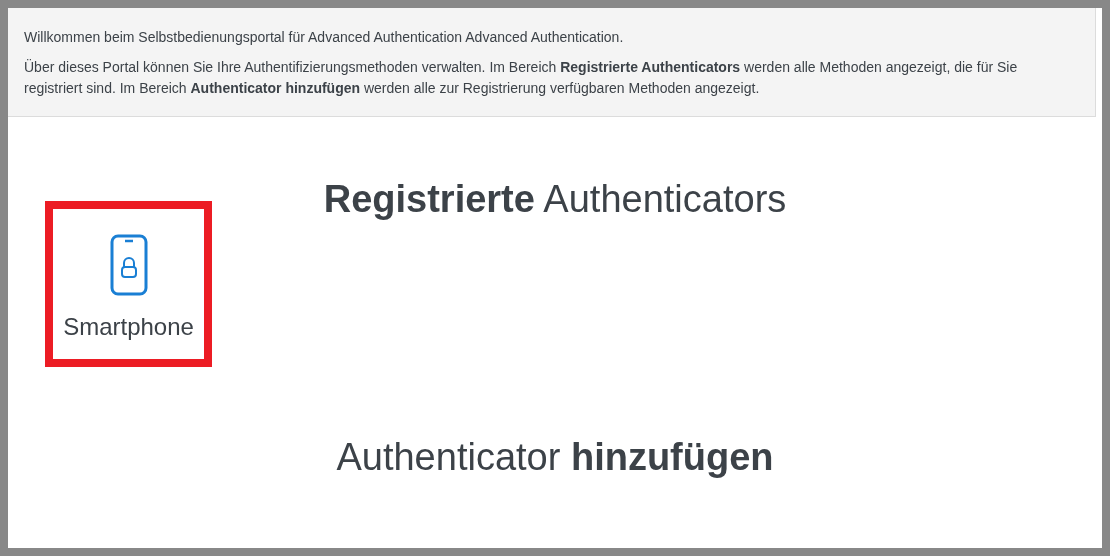 Image resolution: width=1110 pixels, height=556 pixels. What do you see at coordinates (324, 37) in the screenshot?
I see `info-paragraph: Willkommen beim Selbstbedienungsportal für Advanced Authentication Advanced Authentication.` at bounding box center [324, 37].